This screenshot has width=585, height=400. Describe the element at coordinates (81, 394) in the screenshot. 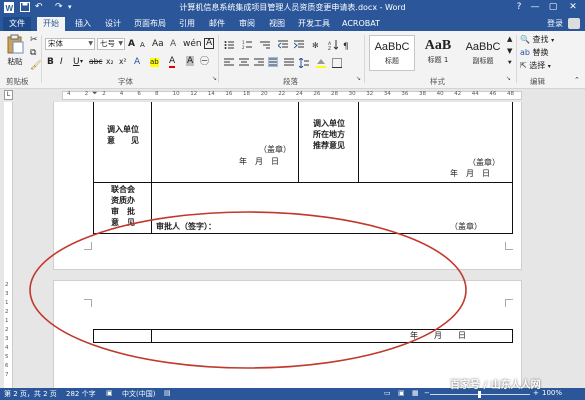

I see `word-count: 282 个字` at that location.